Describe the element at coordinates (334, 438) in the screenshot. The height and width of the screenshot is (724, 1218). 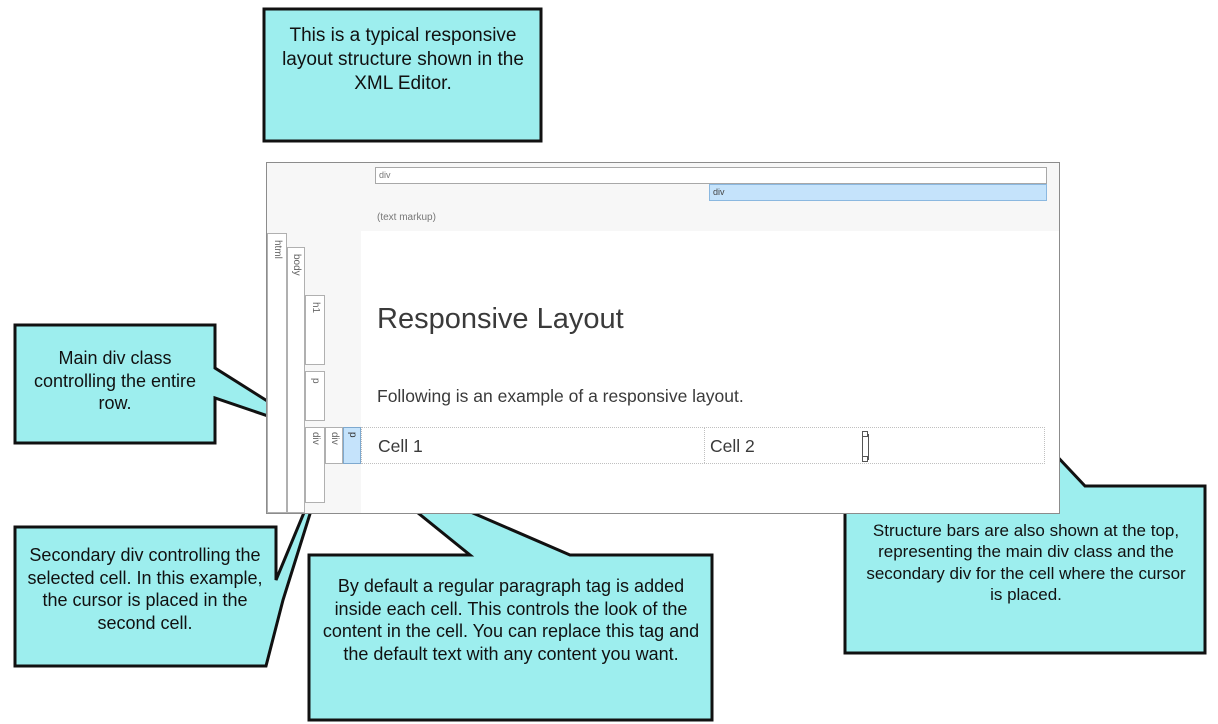
I see `side-bar-div-cell-label: div` at that location.